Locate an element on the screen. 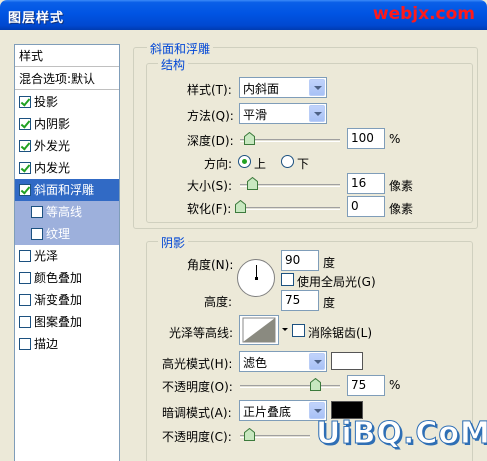  shading-title: 阴影 is located at coordinates (173, 242).